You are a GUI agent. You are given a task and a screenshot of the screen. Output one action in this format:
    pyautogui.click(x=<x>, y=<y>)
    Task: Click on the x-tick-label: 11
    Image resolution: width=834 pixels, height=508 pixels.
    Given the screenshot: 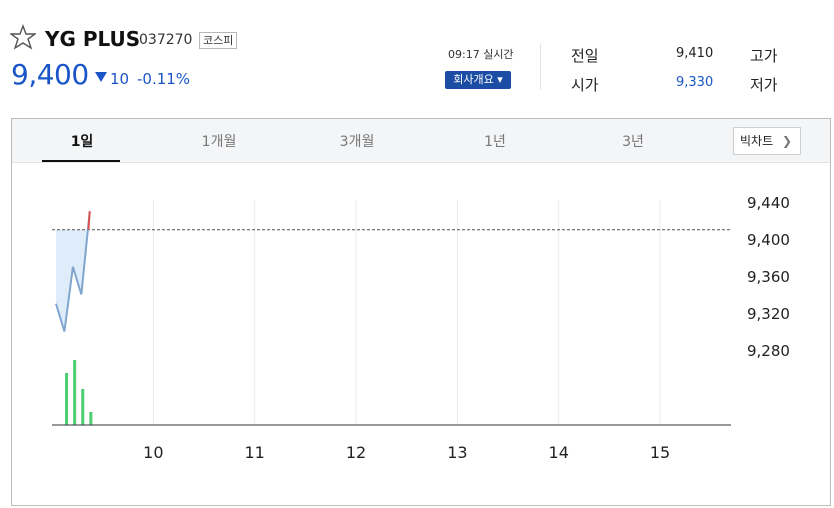 What is the action you would take?
    pyautogui.click(x=255, y=452)
    